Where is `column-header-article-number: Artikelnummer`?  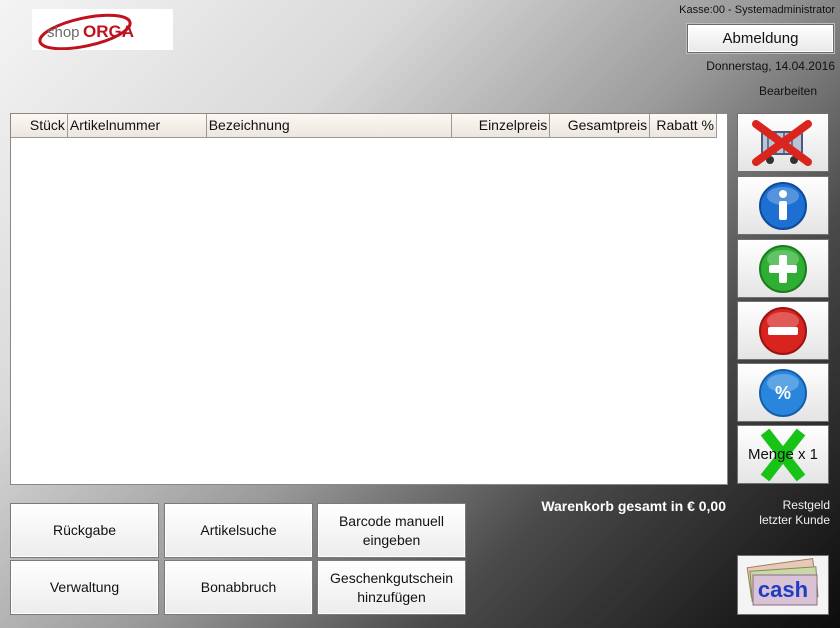
column-header-article-number: Artikelnummer is located at coordinates (137, 125).